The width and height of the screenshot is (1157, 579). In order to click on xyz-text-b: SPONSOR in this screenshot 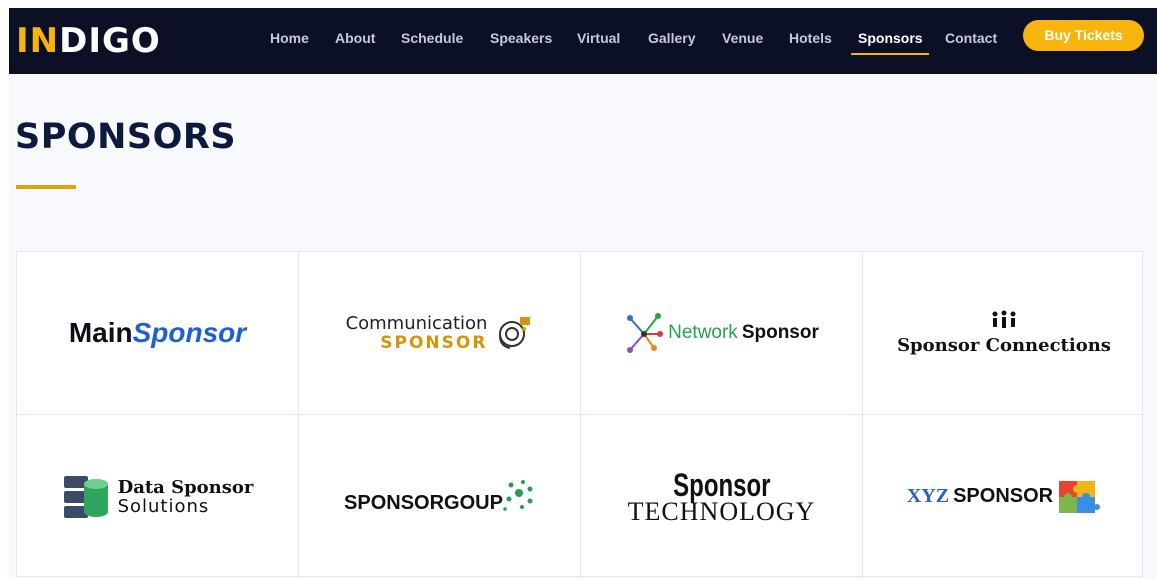, I will do `click(1003, 496)`.